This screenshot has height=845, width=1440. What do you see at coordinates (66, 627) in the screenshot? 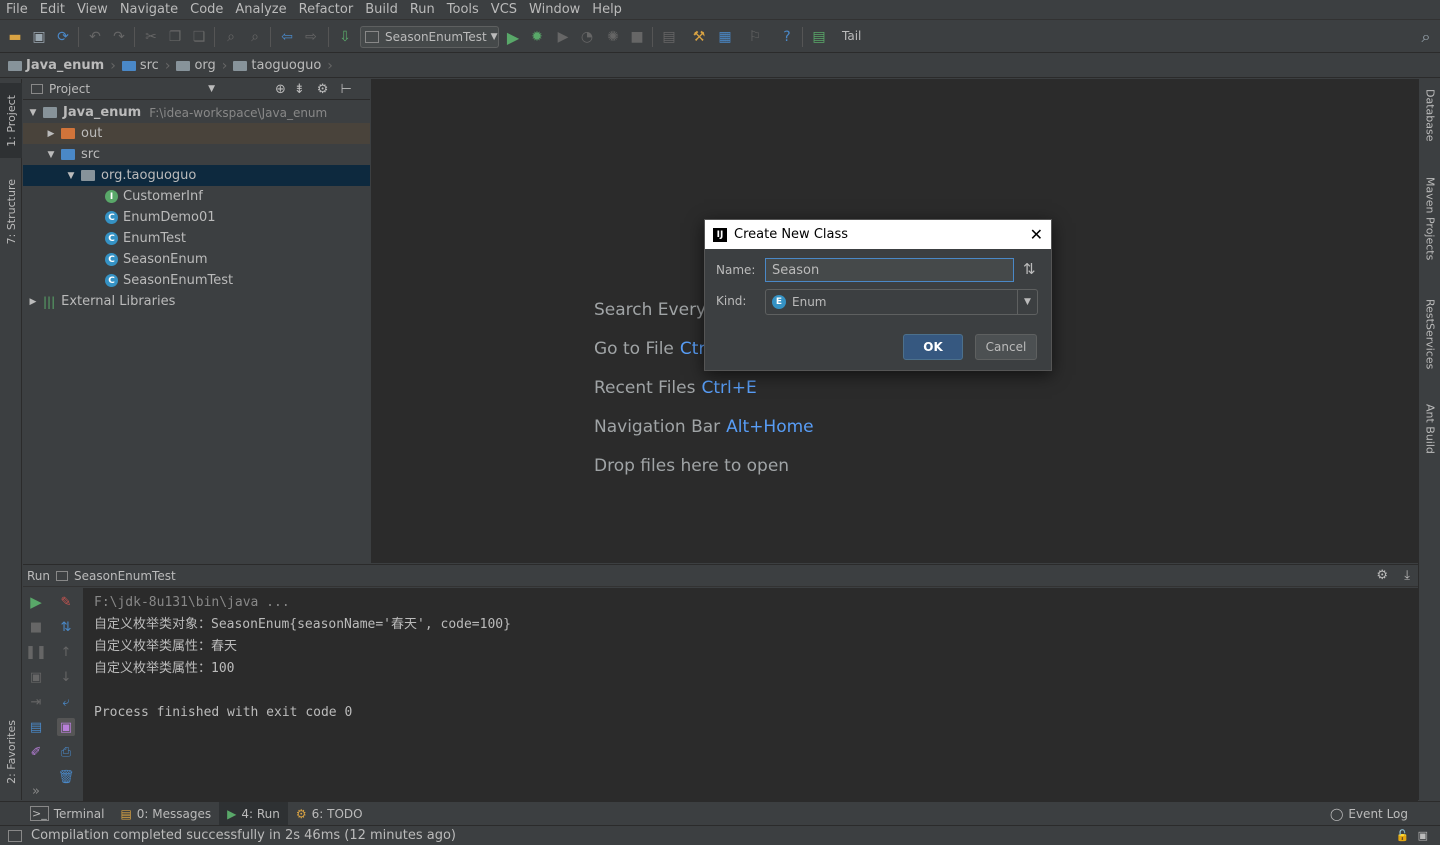
I see `sort-icon: ⇅` at bounding box center [66, 627].